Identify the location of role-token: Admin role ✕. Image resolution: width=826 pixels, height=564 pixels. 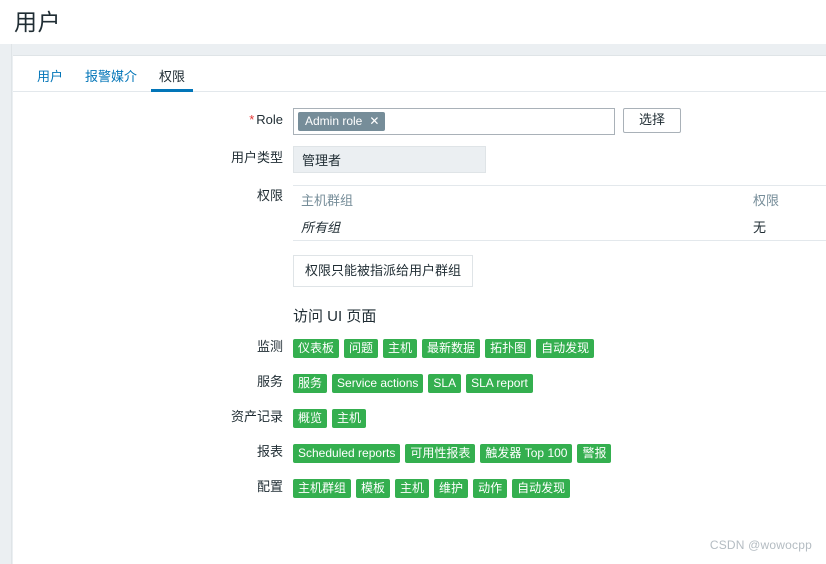
(342, 121).